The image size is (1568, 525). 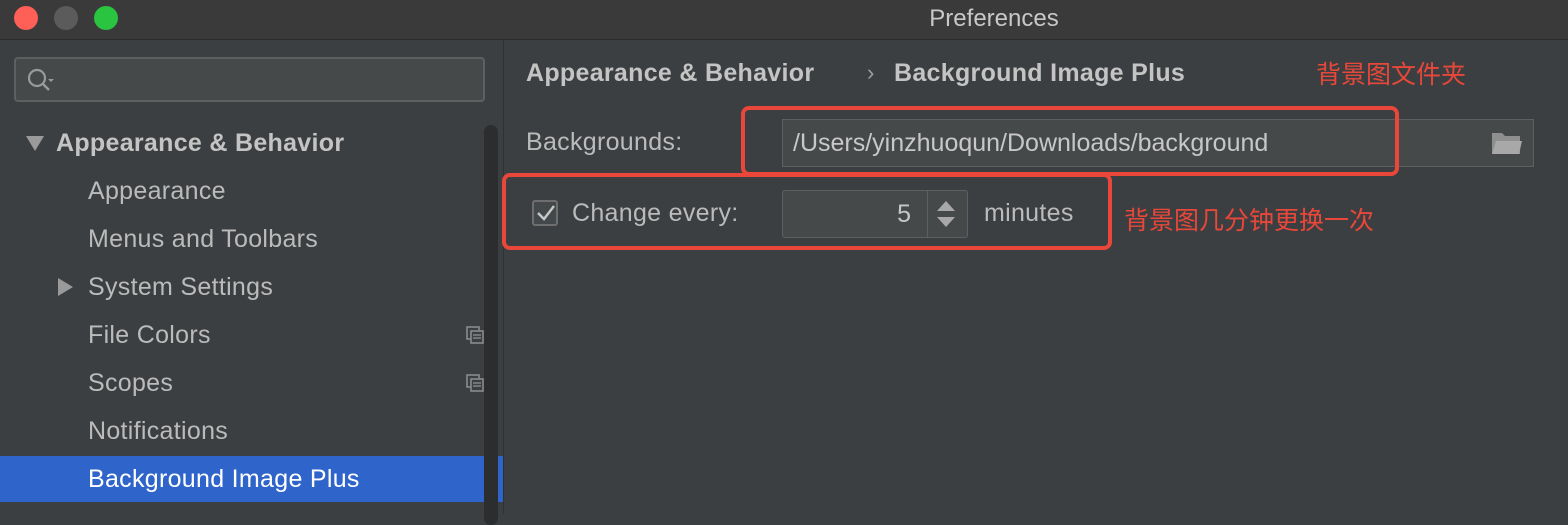 What do you see at coordinates (149, 335) in the screenshot?
I see `sidebar-item-label: File Colors` at bounding box center [149, 335].